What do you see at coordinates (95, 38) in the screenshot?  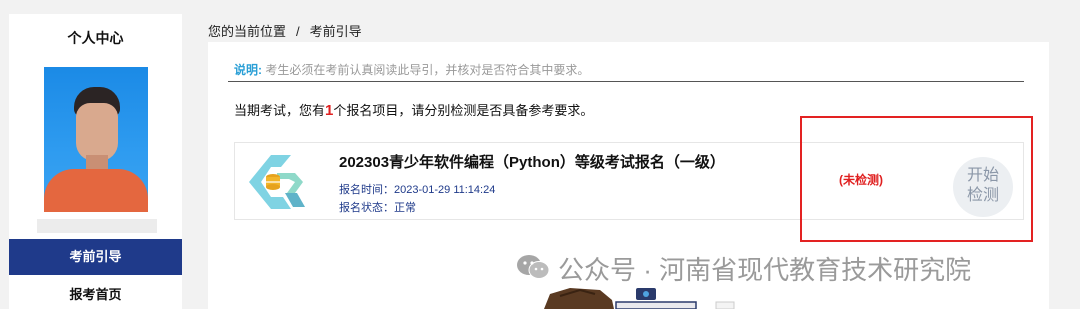 I see `sidebar-title: 个人中心` at bounding box center [95, 38].